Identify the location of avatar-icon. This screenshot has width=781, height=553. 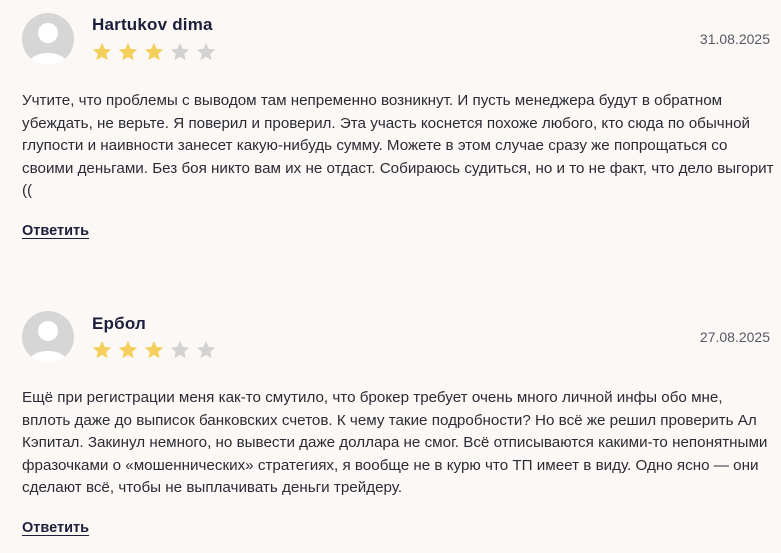
(48, 337).